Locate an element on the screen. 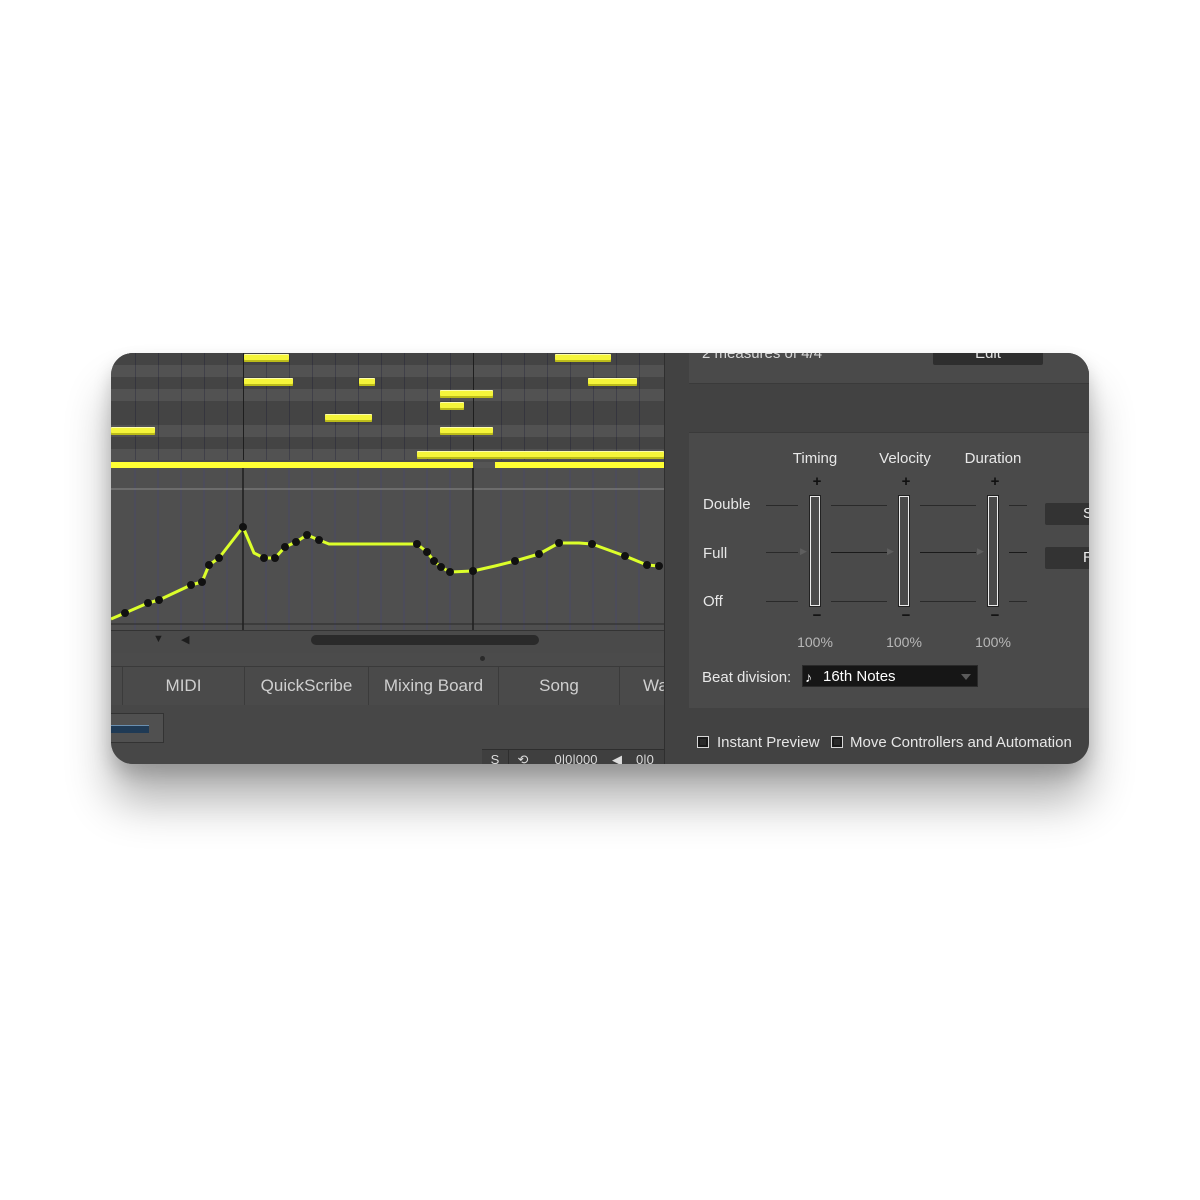 This screenshot has width=1200, height=1200. duration-header: Duration is located at coordinates (993, 458).